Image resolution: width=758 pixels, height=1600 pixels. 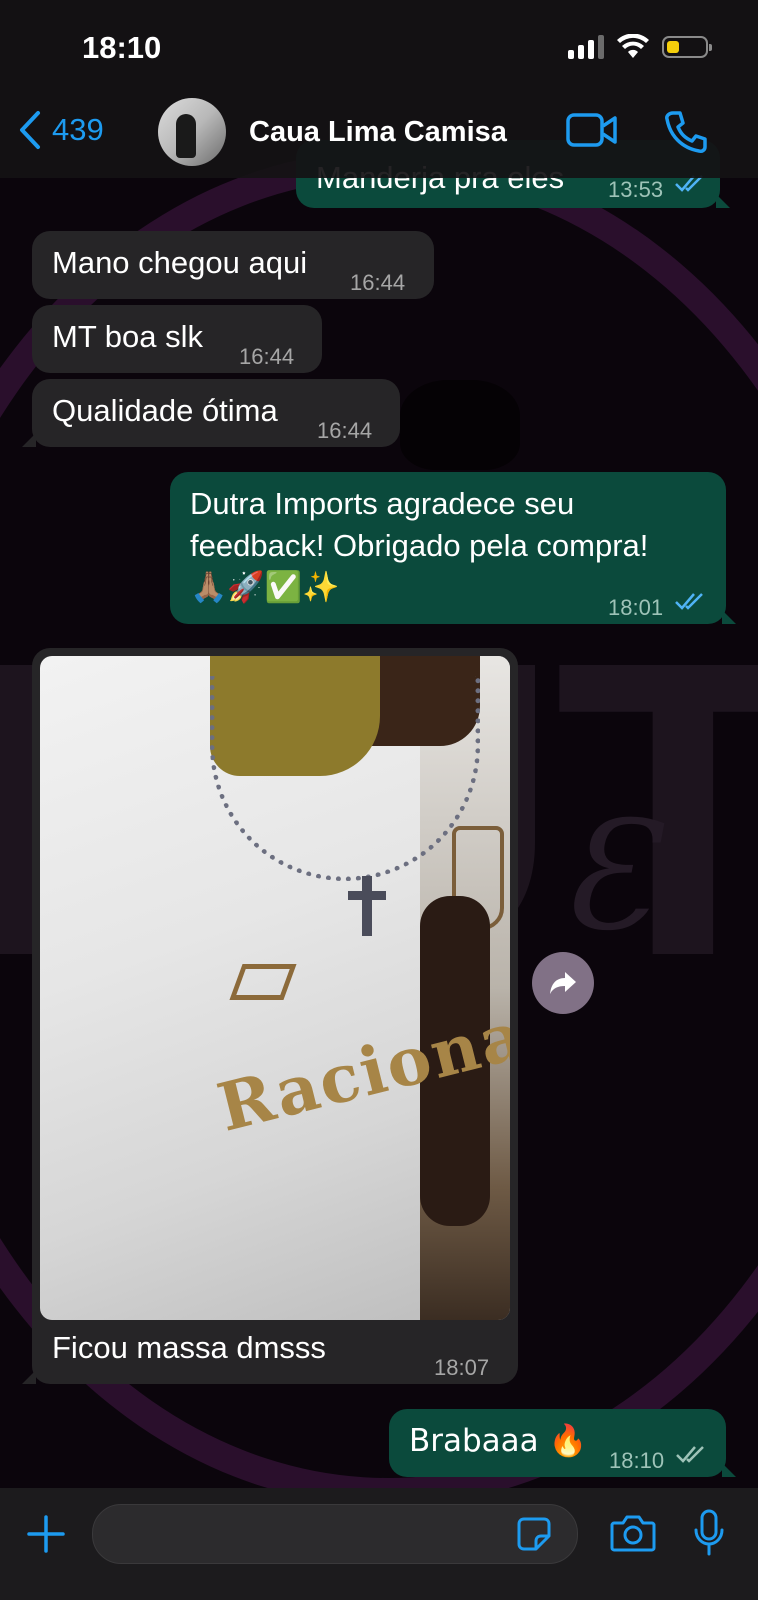 I want to click on message-bubble-incoming: Mano chegou aqui 16:44, so click(x=233, y=265).